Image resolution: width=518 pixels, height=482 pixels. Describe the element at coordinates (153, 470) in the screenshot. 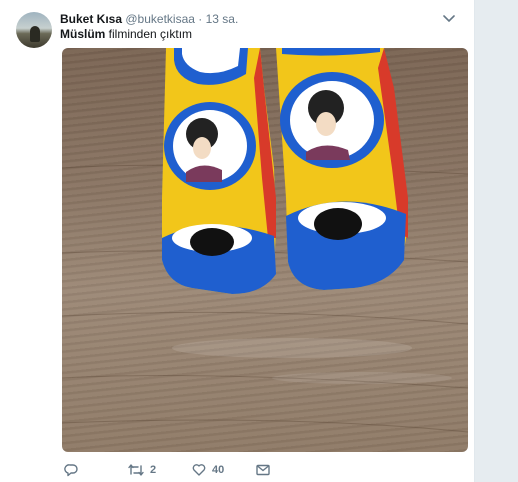

I see `retweet-count: 2` at that location.